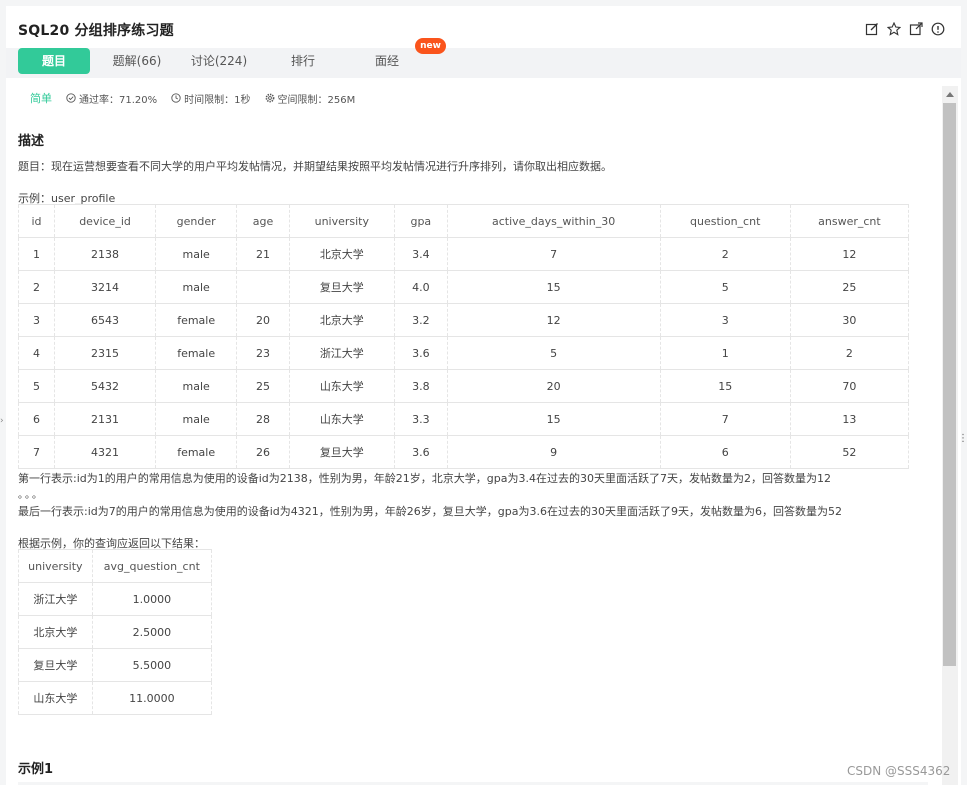 Image resolution: width=967 pixels, height=785 pixels. Describe the element at coordinates (105, 287) in the screenshot. I see `table-cell: 3214` at that location.